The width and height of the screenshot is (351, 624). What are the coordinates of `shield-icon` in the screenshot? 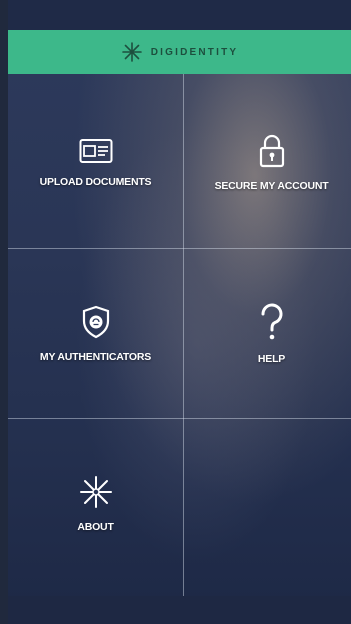 It's located at (95, 322).